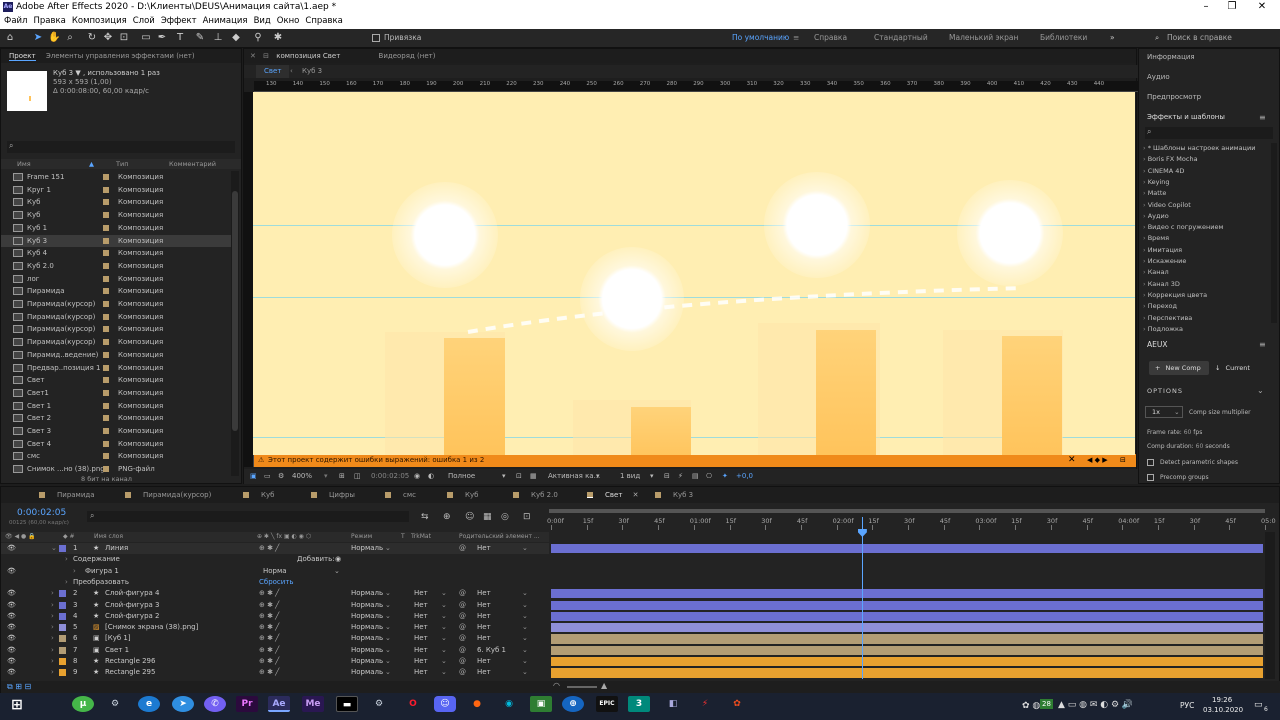 The height and width of the screenshot is (720, 1280). Describe the element at coordinates (312, 71) in the screenshot. I see `breadcrumb-kub3: Куб 3` at that location.